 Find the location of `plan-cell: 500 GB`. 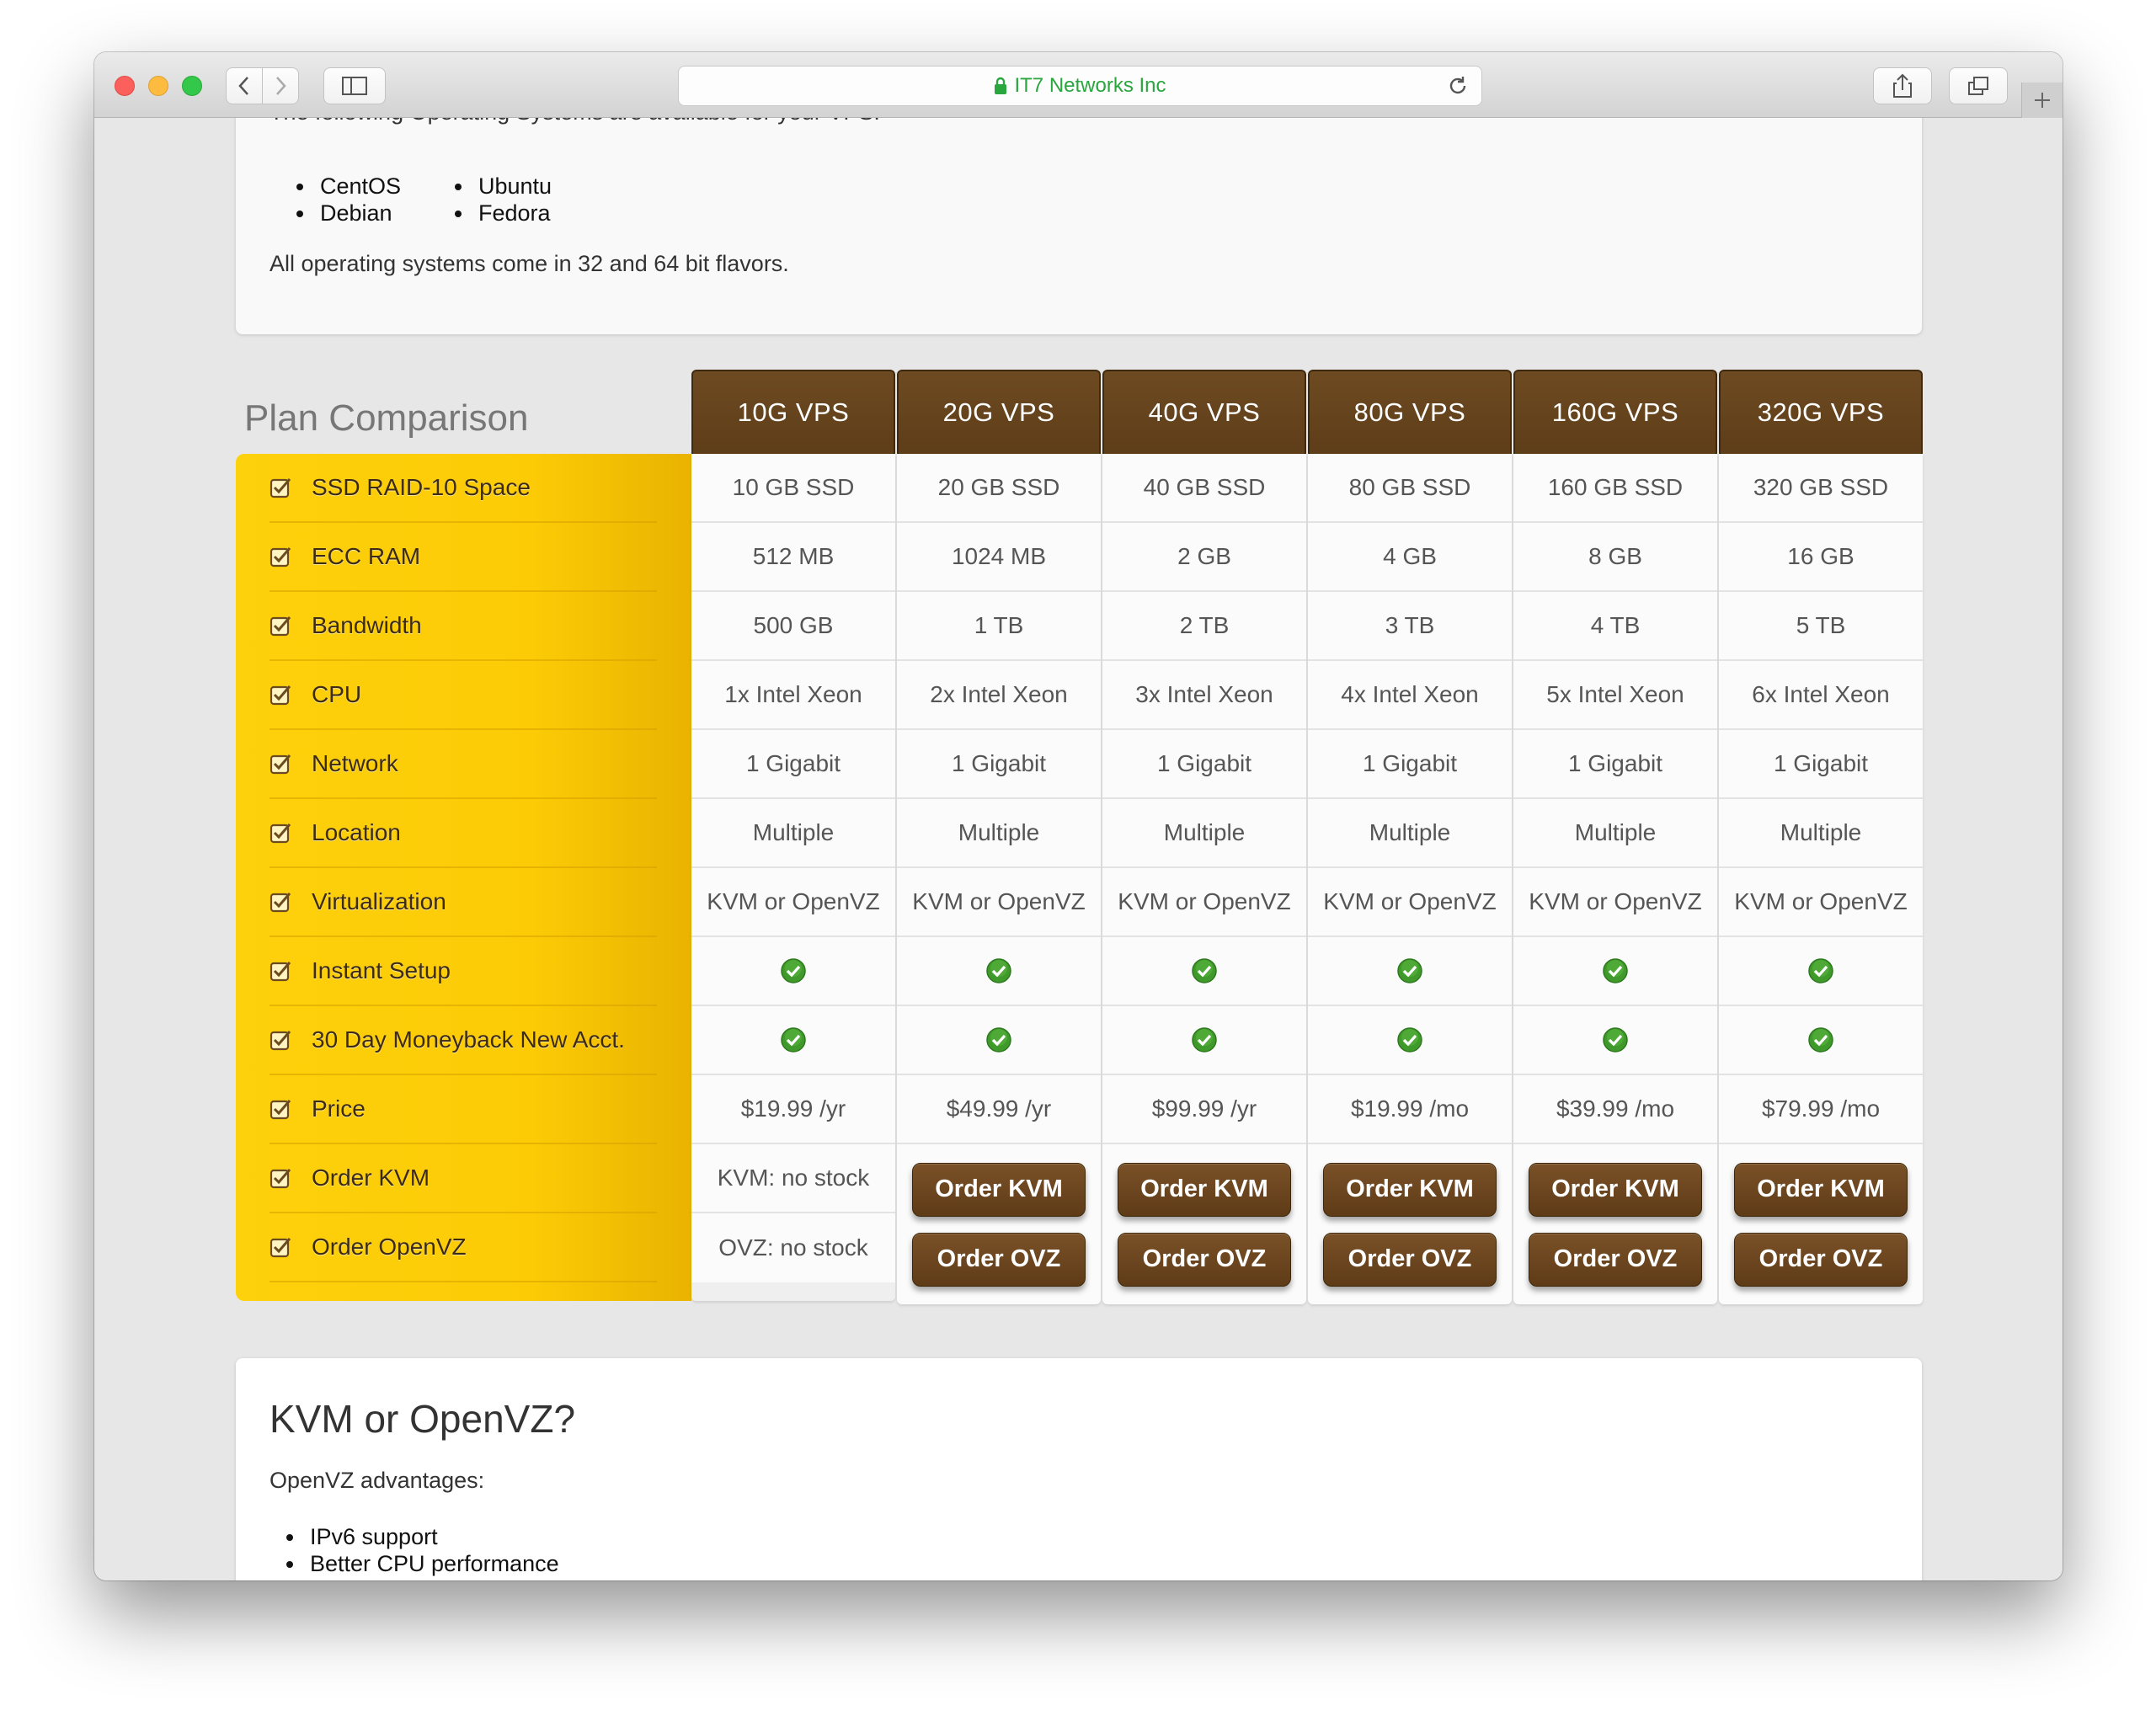

plan-cell: 500 GB is located at coordinates (793, 626).